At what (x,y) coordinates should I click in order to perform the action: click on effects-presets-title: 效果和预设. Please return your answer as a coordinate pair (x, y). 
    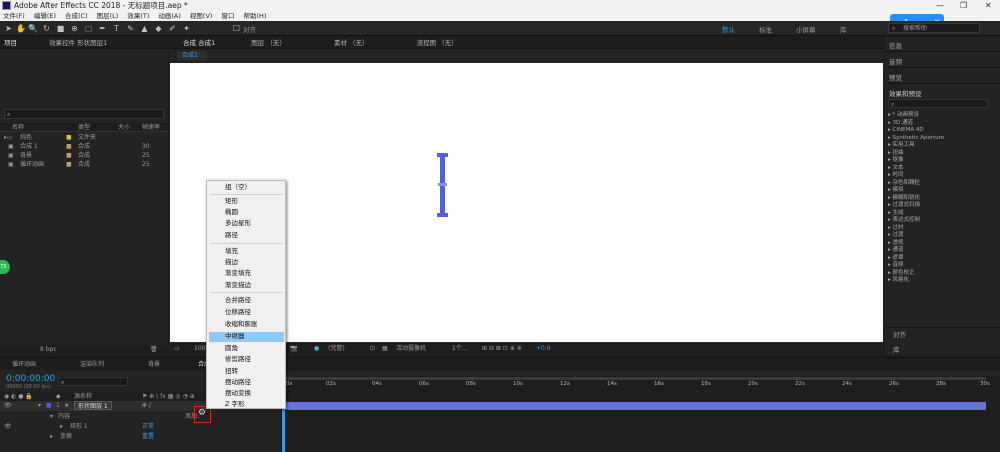
    Looking at the image, I should click on (905, 93).